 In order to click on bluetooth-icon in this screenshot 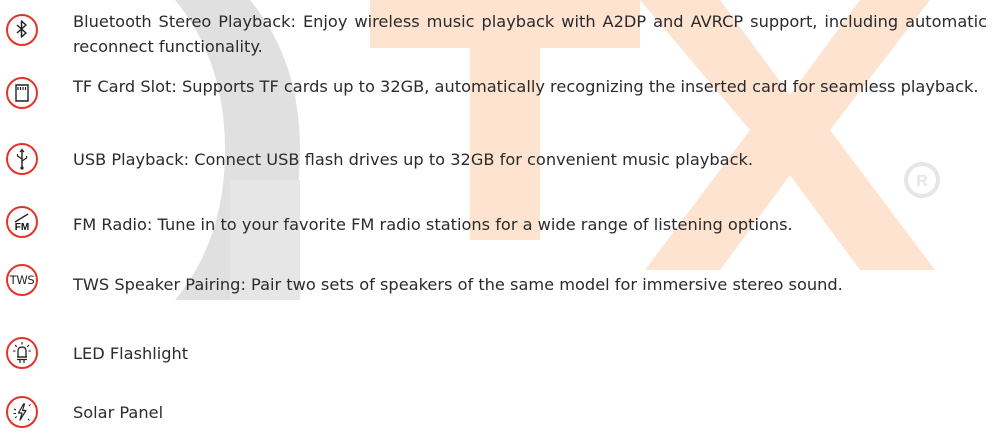, I will do `click(22, 30)`.